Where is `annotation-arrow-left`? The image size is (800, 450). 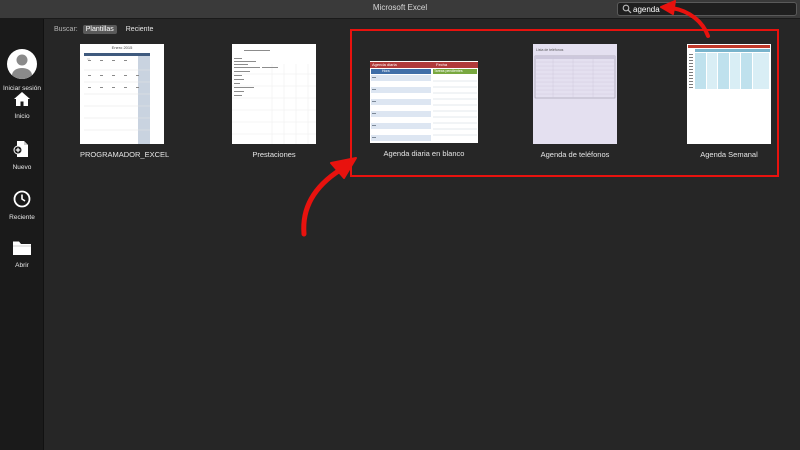 annotation-arrow-left is located at coordinates (329, 197).